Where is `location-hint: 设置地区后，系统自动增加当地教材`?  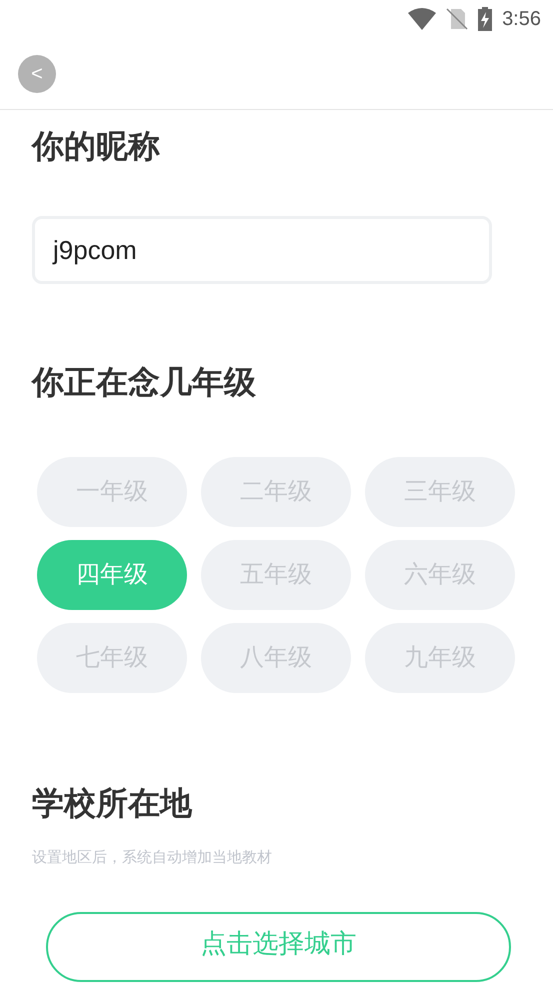
location-hint: 设置地区后，系统自动增加当地教材 is located at coordinates (152, 858).